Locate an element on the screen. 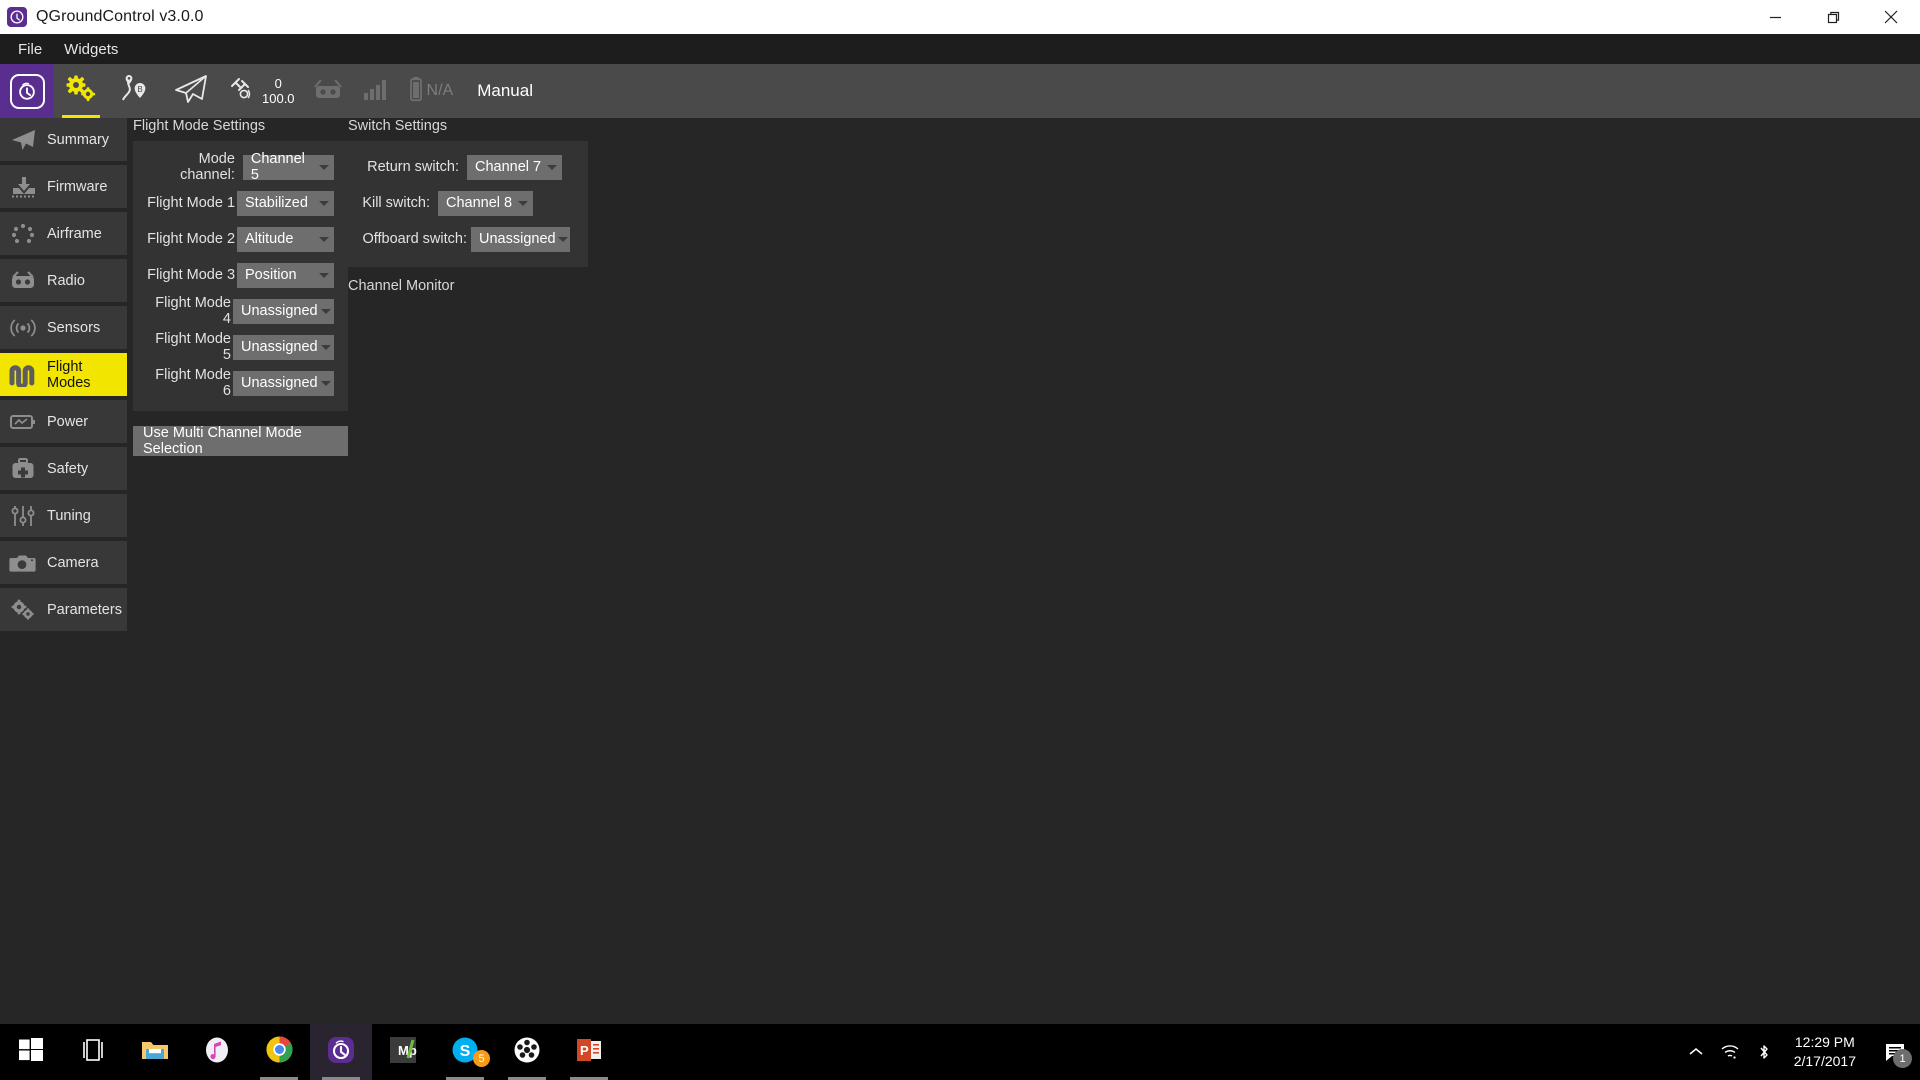 The height and width of the screenshot is (1080, 1920). use-multi-channel-mode-selection-button: Use Multi Channel Mode Selection is located at coordinates (240, 441).